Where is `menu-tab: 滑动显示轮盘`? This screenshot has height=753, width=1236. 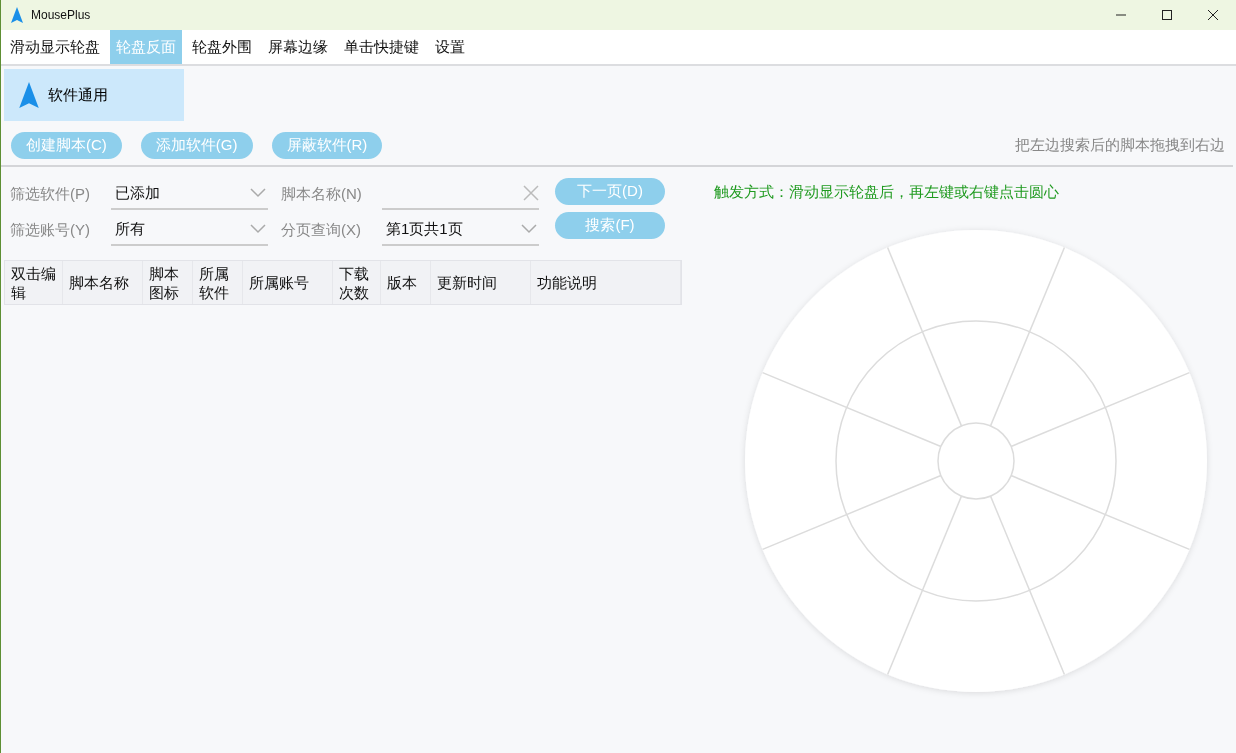
menu-tab: 滑动显示轮盘 is located at coordinates (55, 47).